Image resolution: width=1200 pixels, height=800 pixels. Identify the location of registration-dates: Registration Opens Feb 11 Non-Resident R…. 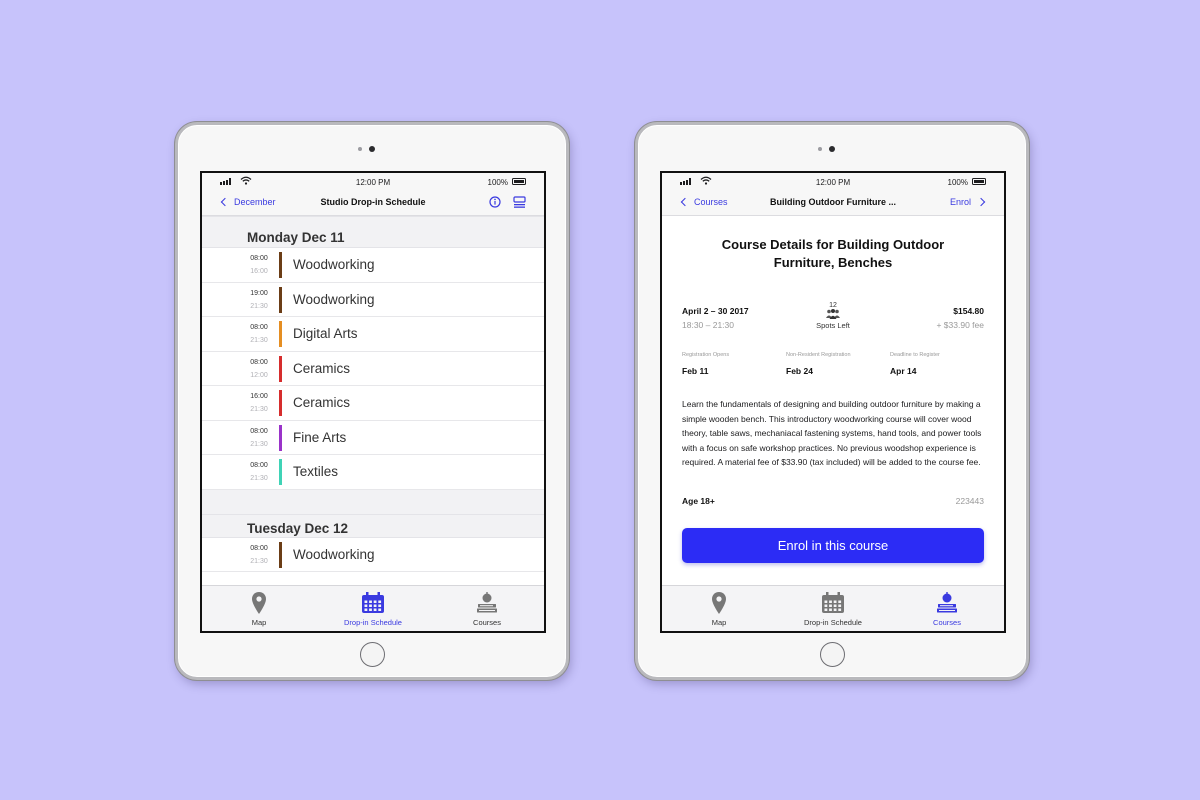
(833, 367).